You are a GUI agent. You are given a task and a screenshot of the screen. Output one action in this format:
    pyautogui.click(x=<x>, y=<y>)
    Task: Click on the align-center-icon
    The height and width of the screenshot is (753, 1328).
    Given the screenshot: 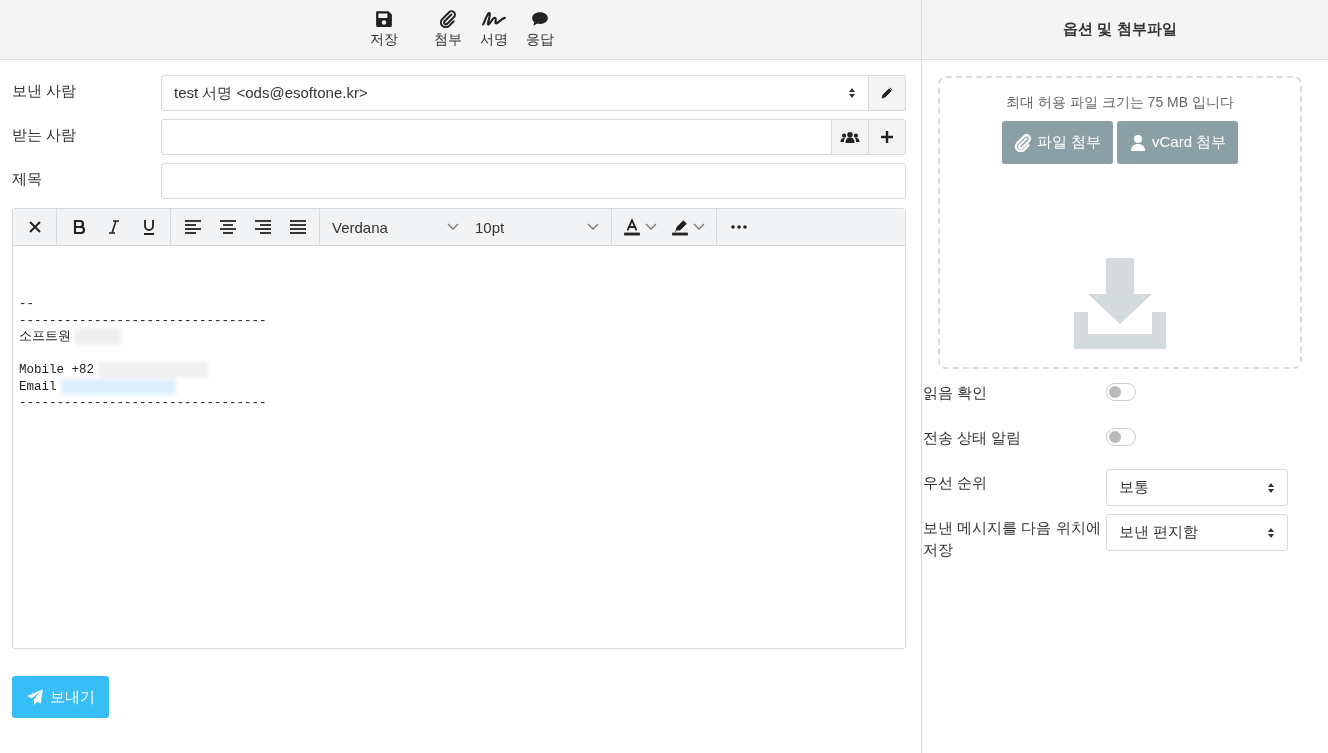 What is the action you would take?
    pyautogui.click(x=227, y=227)
    